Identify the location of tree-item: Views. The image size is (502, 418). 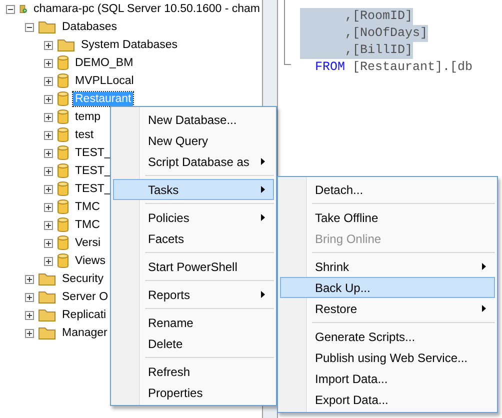
(90, 261).